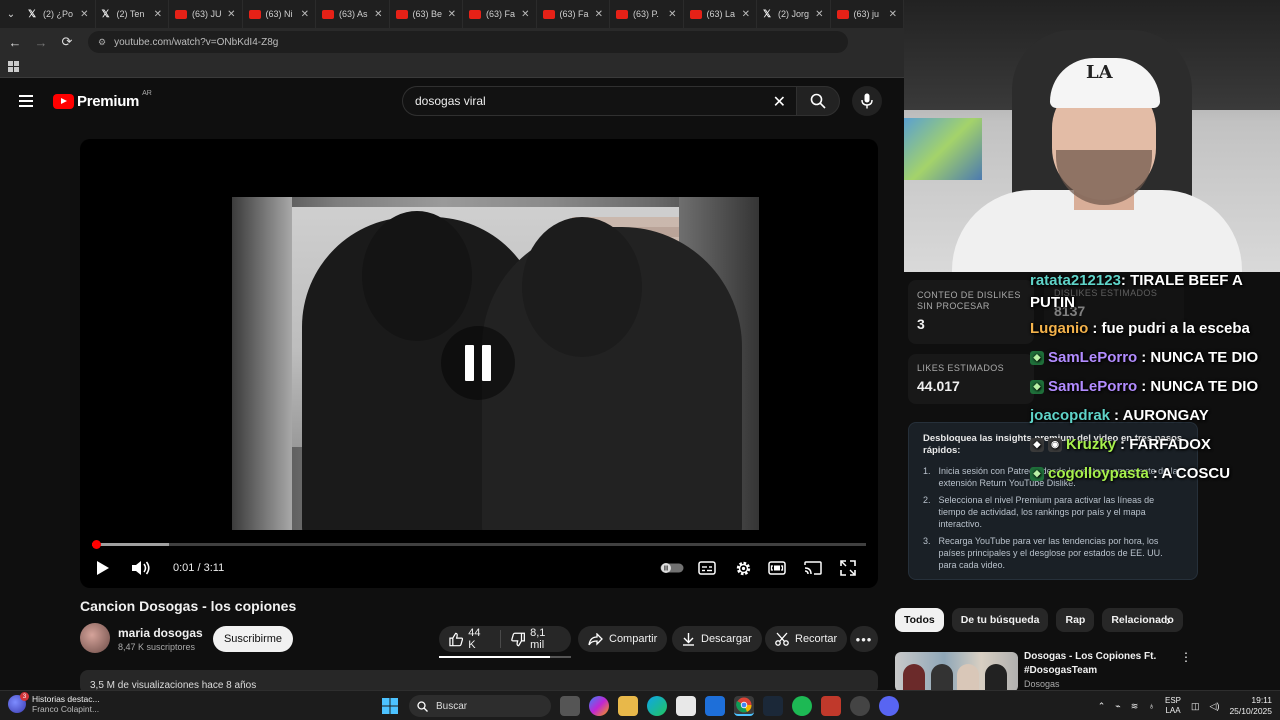 The width and height of the screenshot is (1280, 720). I want to click on menu-hamburger-icon, so click(26, 101).